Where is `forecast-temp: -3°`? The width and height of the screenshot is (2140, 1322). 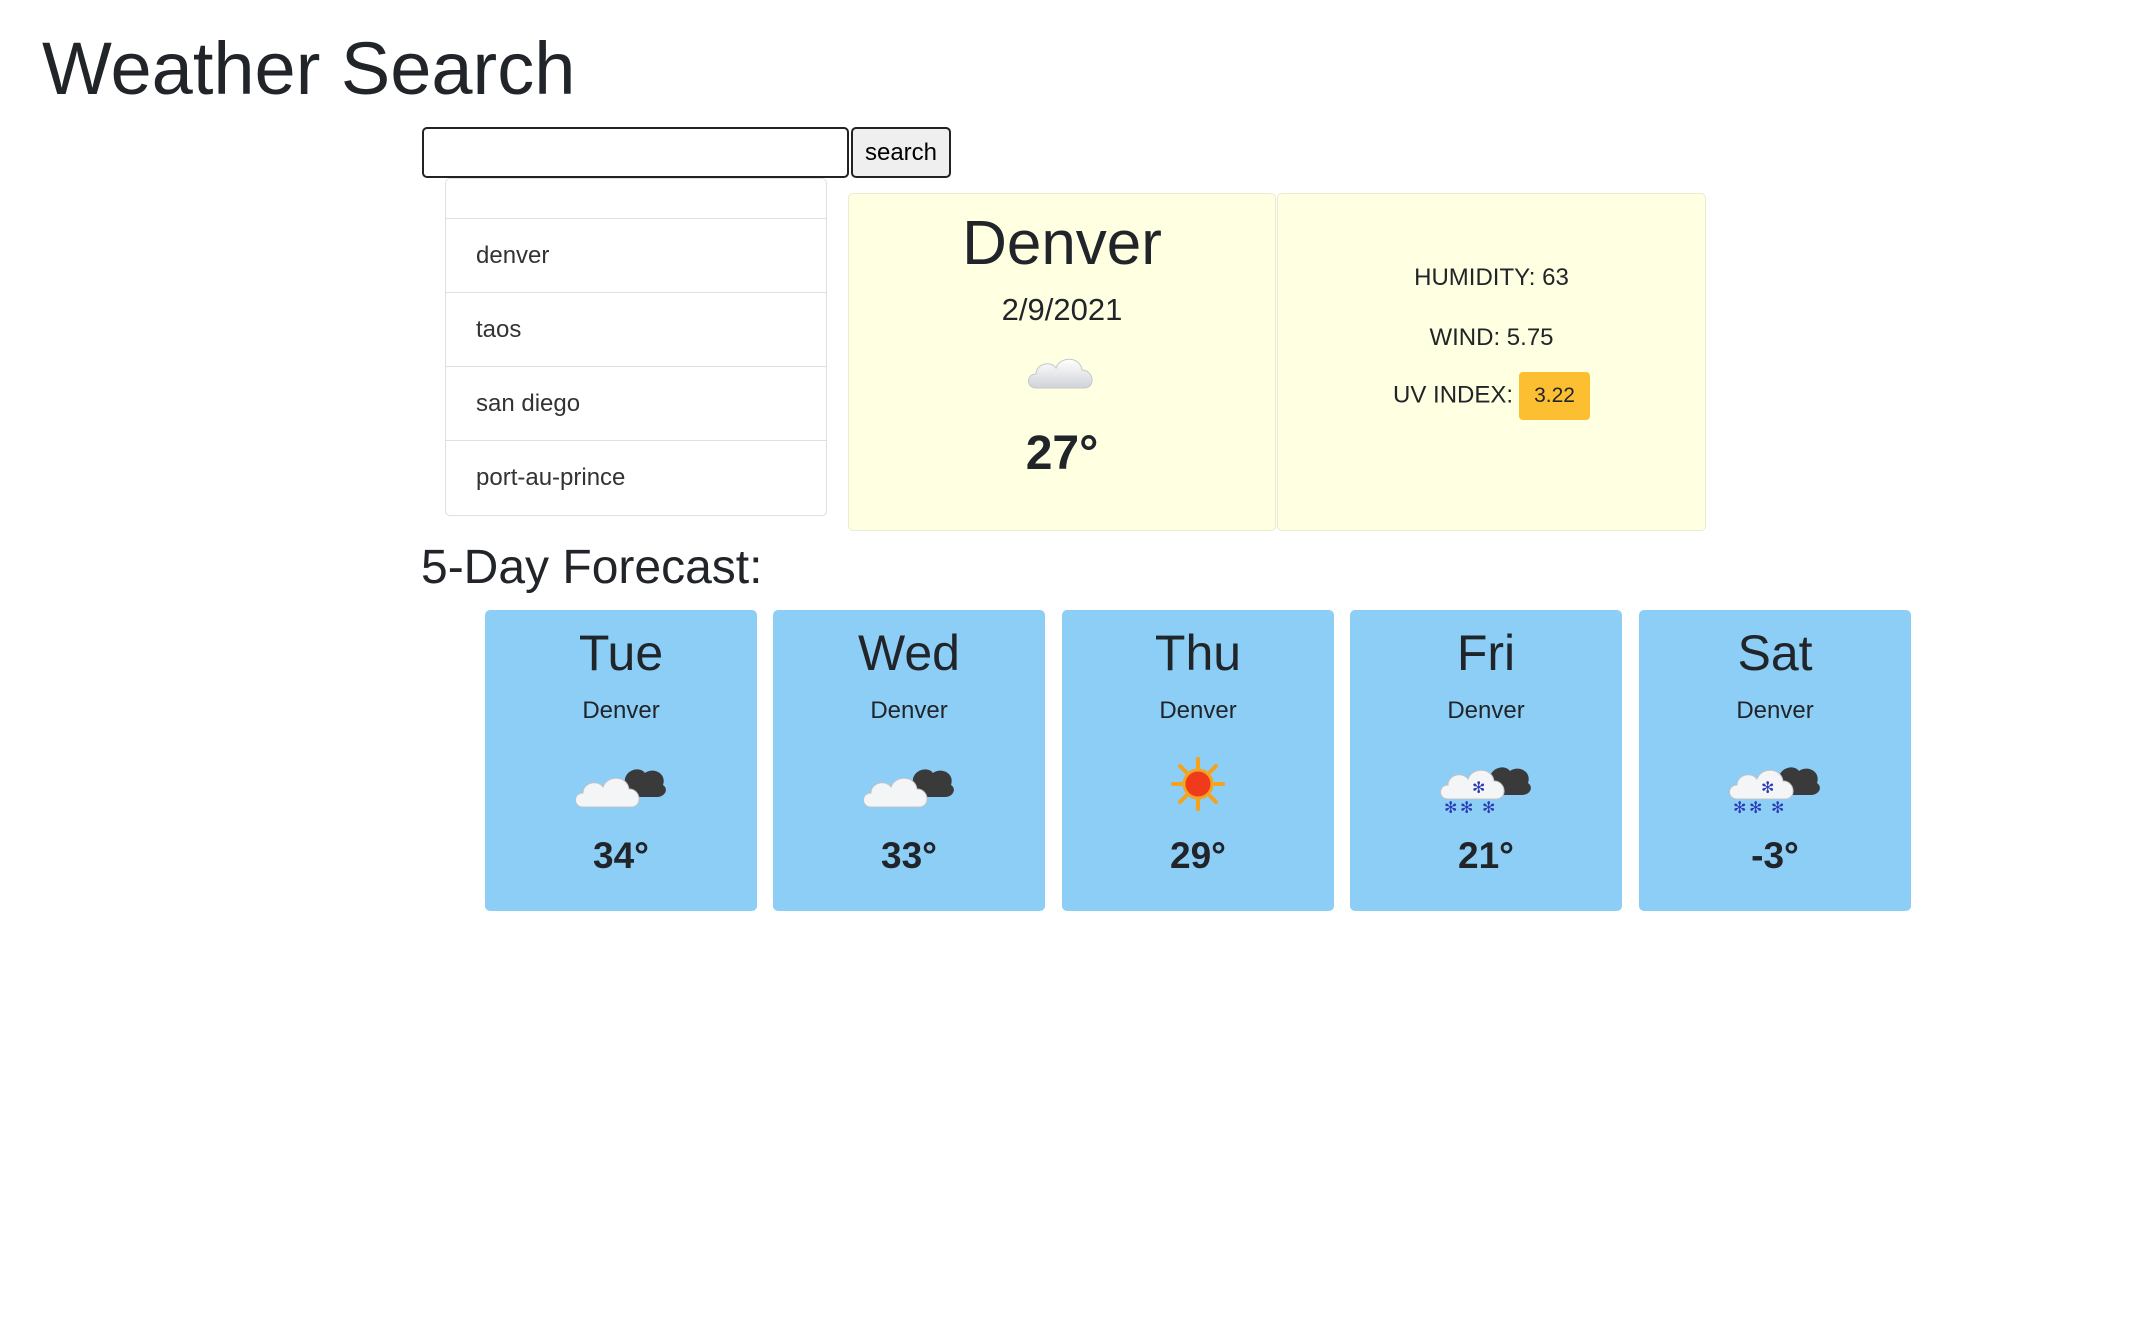
forecast-temp: -3° is located at coordinates (1775, 855).